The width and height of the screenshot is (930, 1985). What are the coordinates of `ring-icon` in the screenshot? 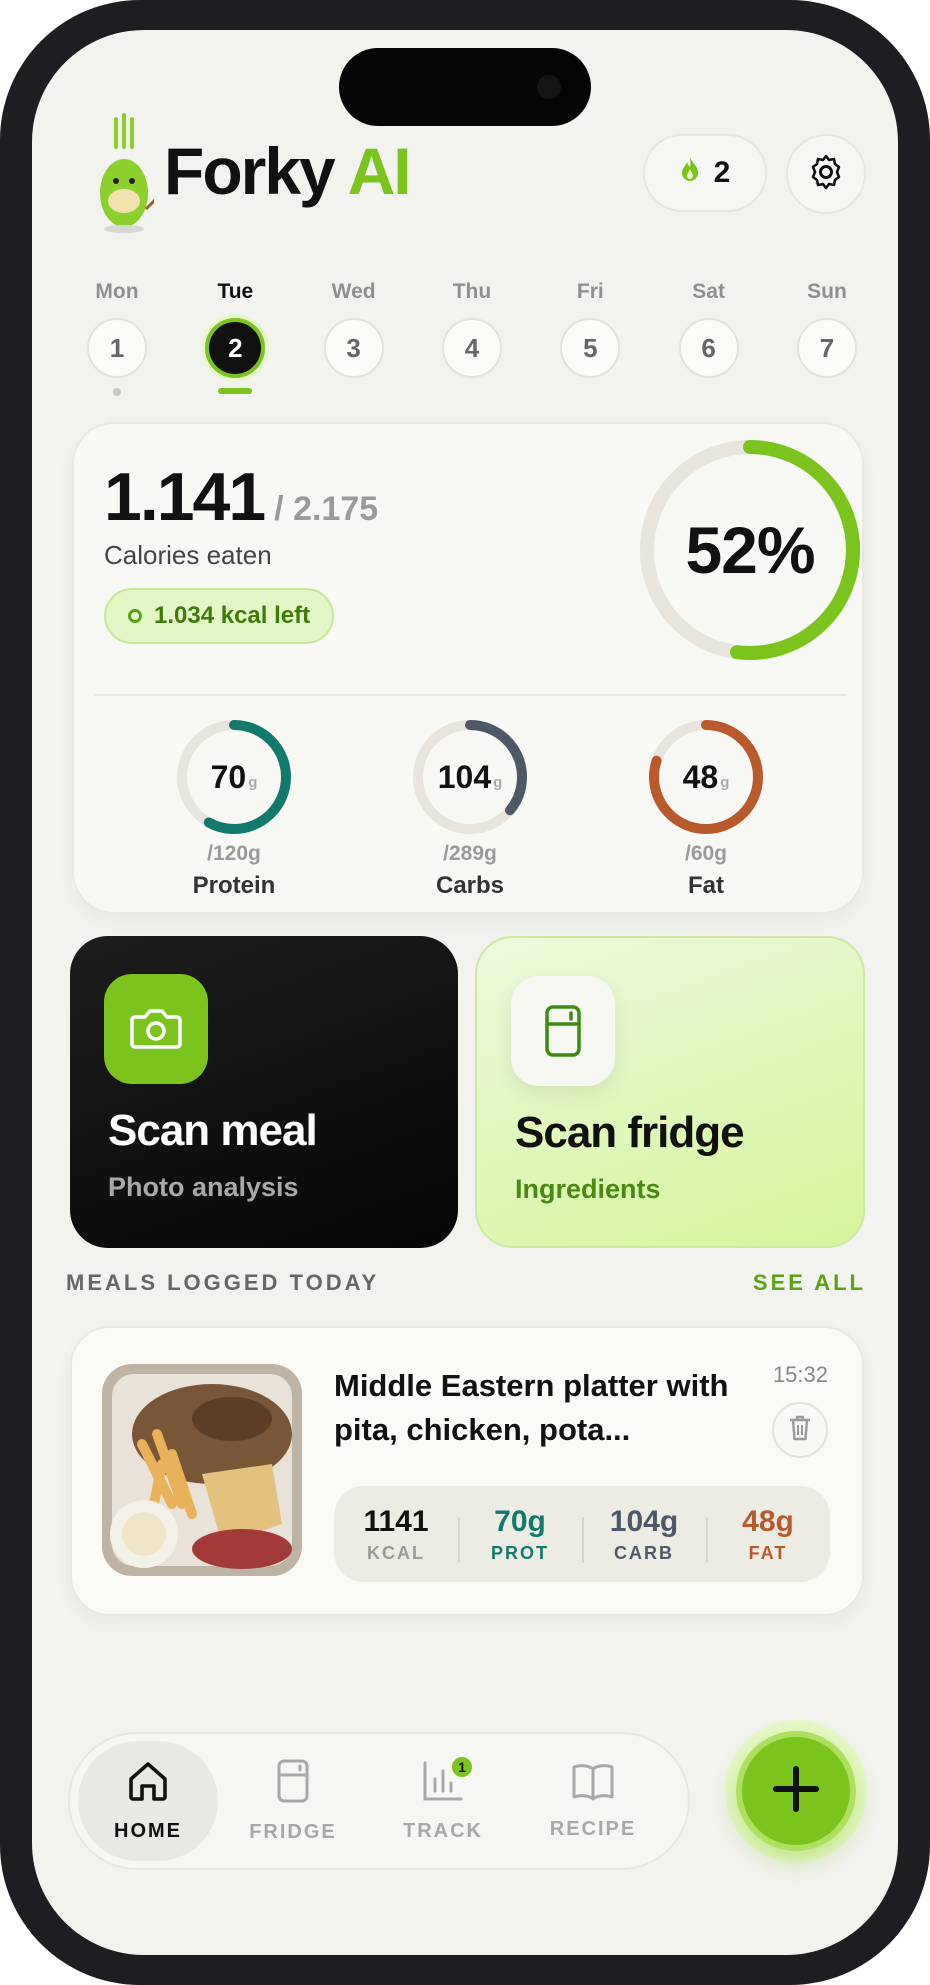 It's located at (135, 616).